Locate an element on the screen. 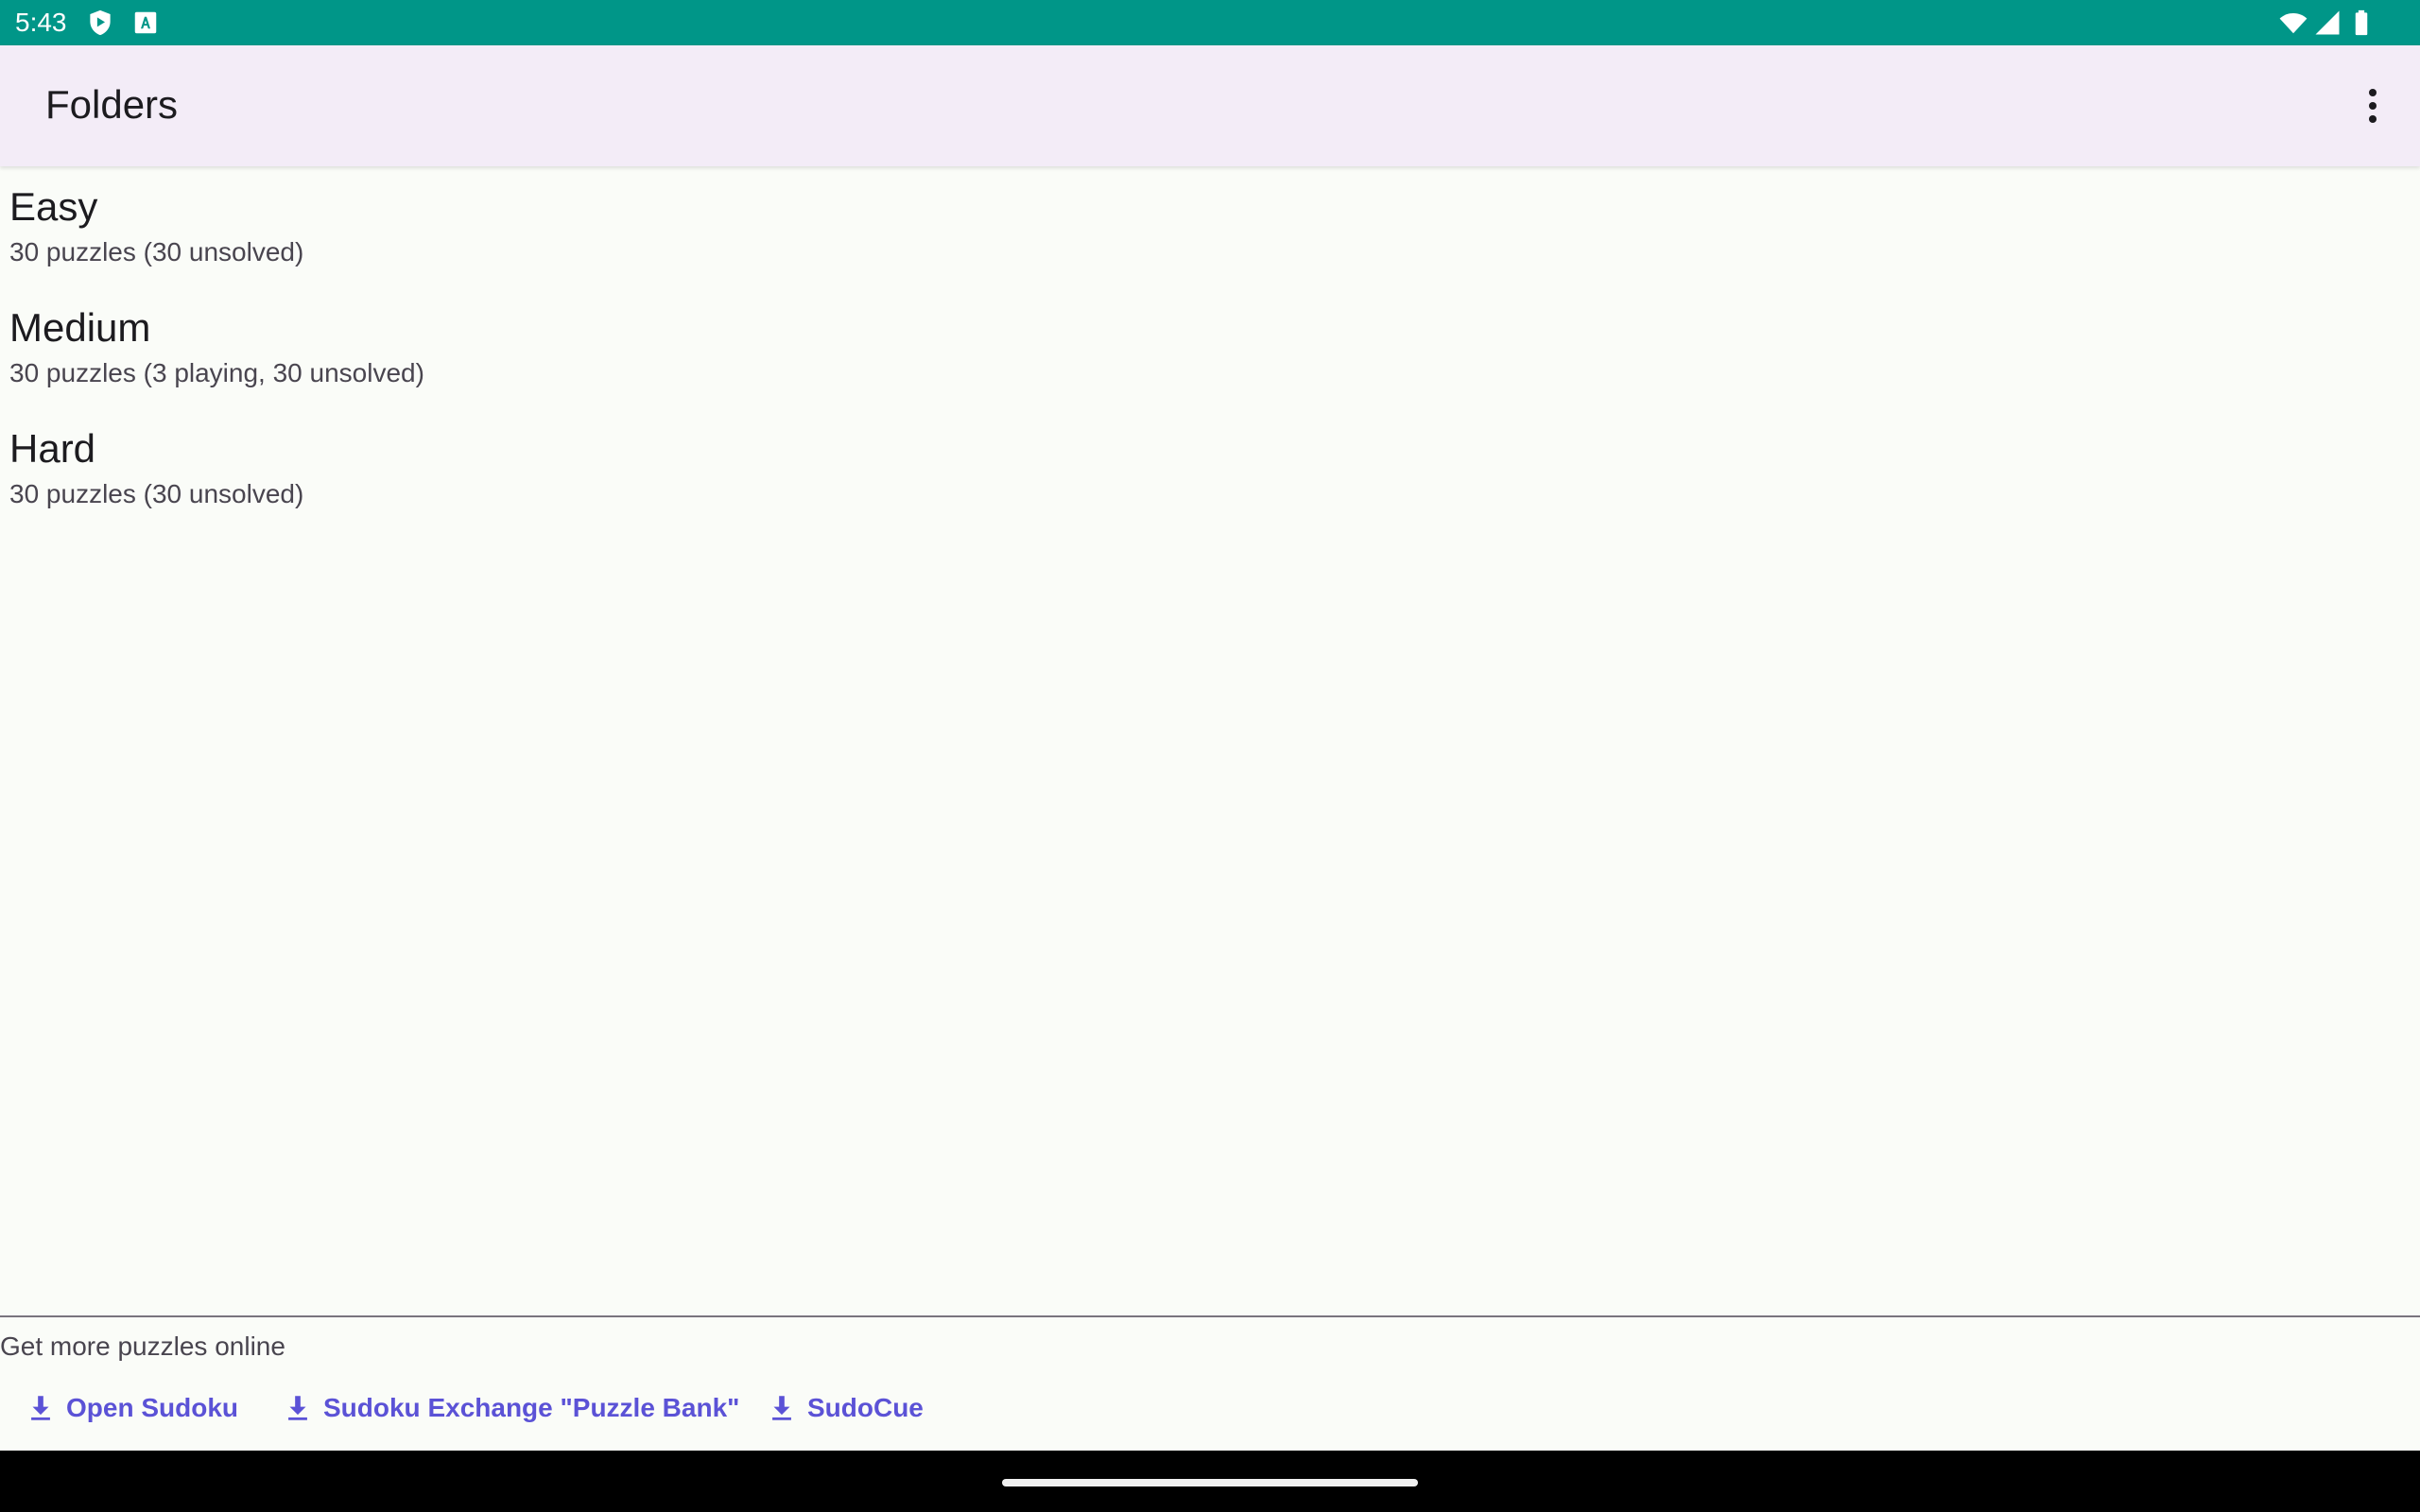 The height and width of the screenshot is (1512, 2420). status-bar: 5:43 is located at coordinates (1210, 22).